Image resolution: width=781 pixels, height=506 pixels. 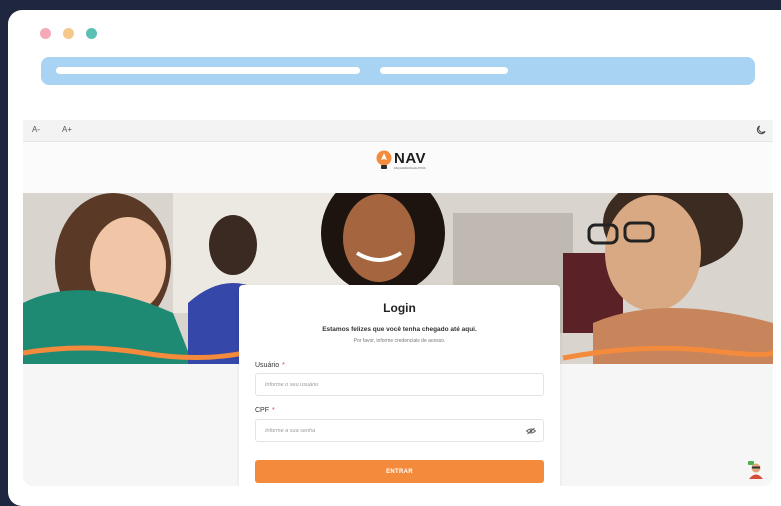 I want to click on window-dot-maximize, so click(x=91, y=33).